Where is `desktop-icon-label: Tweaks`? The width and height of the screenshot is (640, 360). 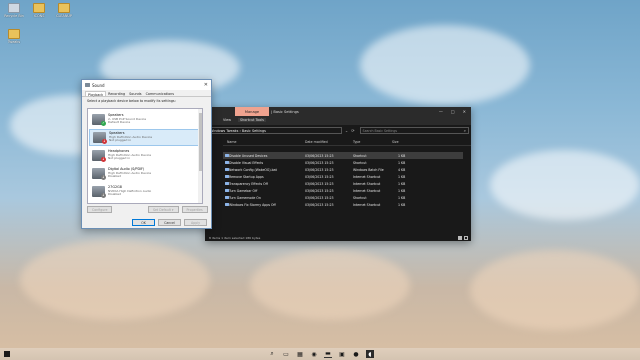
desktop-icon-label: Tweaks is located at coordinates (14, 42).